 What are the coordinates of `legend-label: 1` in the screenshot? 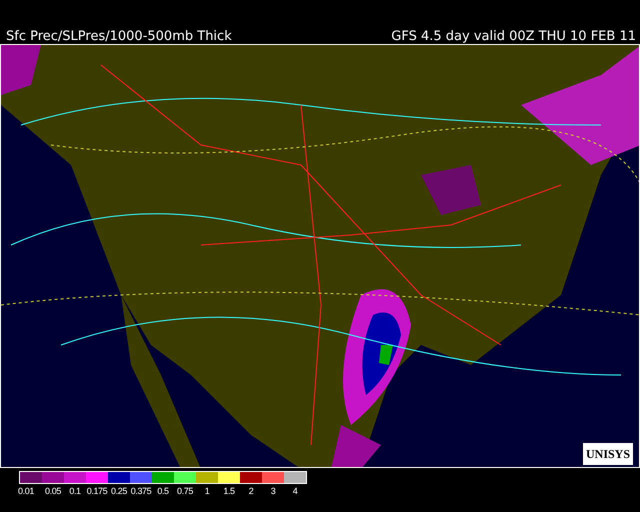 It's located at (207, 491).